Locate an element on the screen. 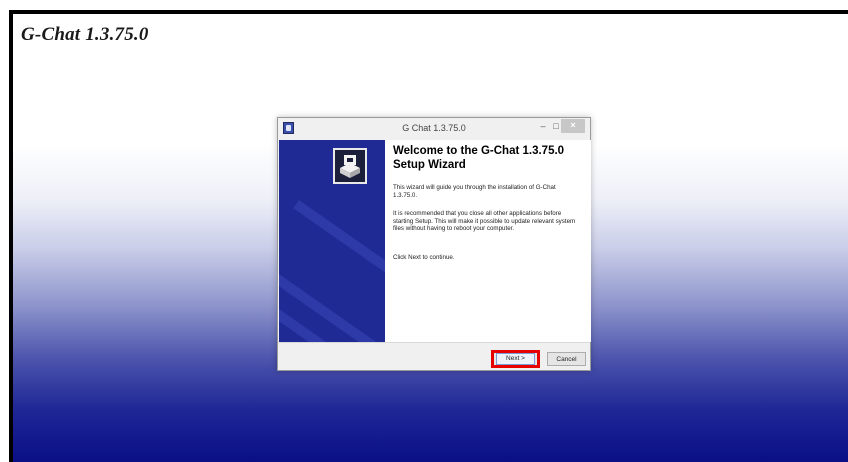 The height and width of the screenshot is (462, 848). wizard-side-banner is located at coordinates (332, 241).